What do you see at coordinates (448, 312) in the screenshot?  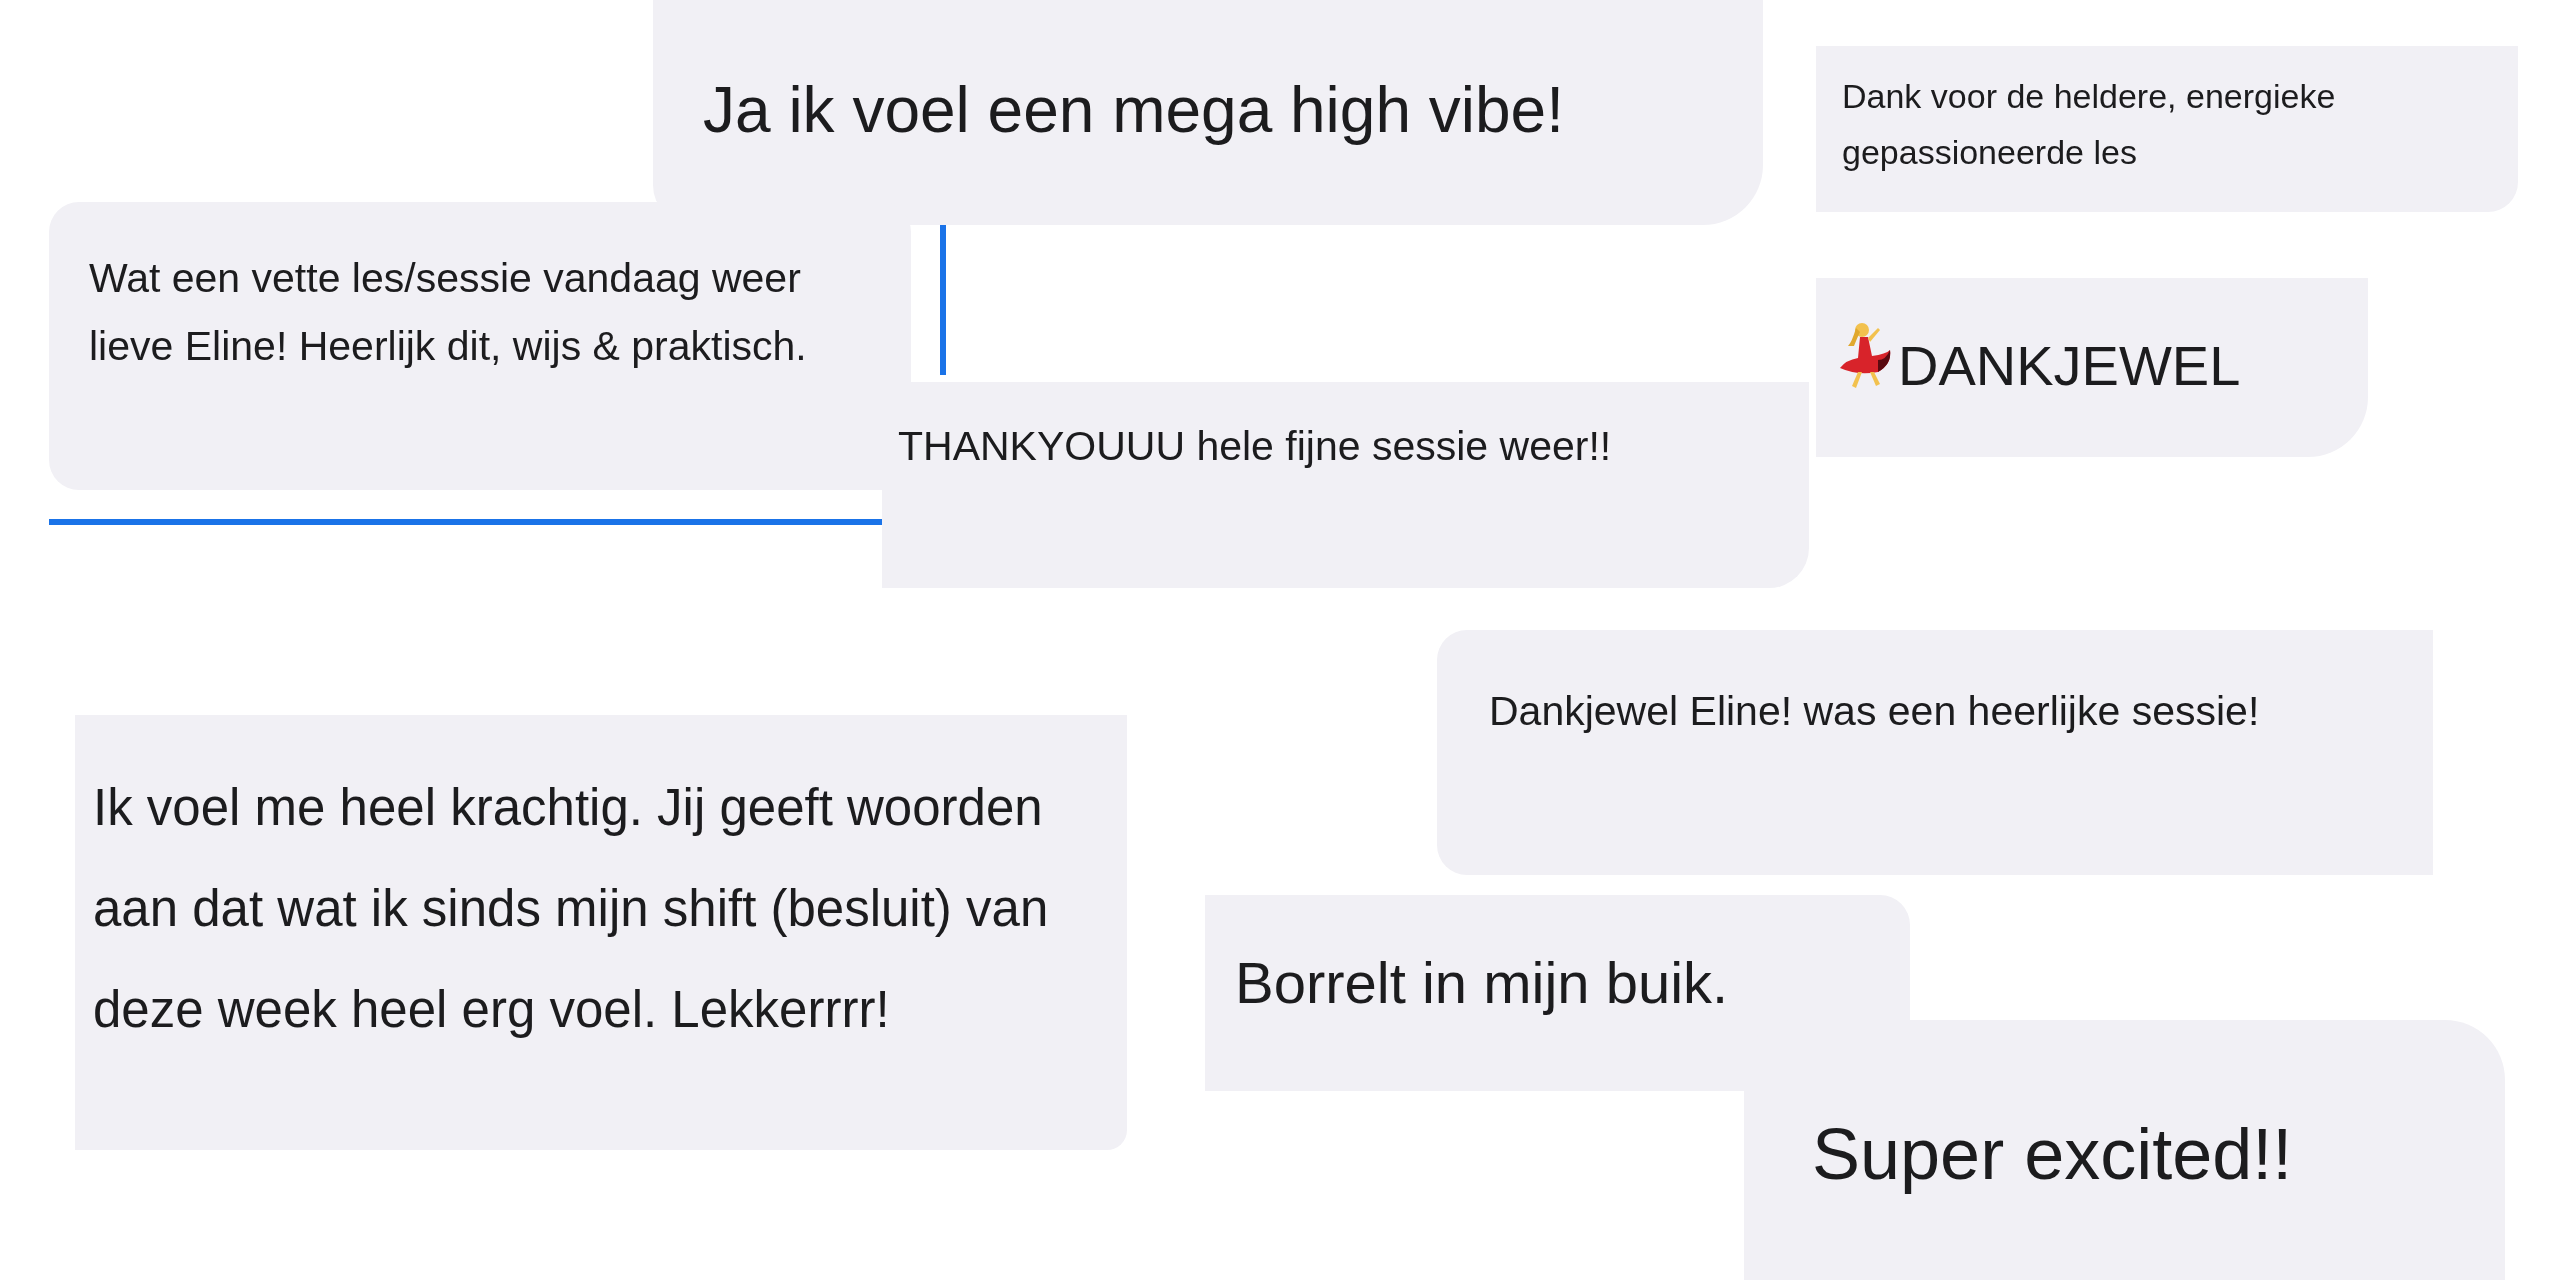 I see `message-text: Wat een vette les/sessie vandaag weer lieve Eline! Heerlijk dit, wijs & praktisch.` at bounding box center [448, 312].